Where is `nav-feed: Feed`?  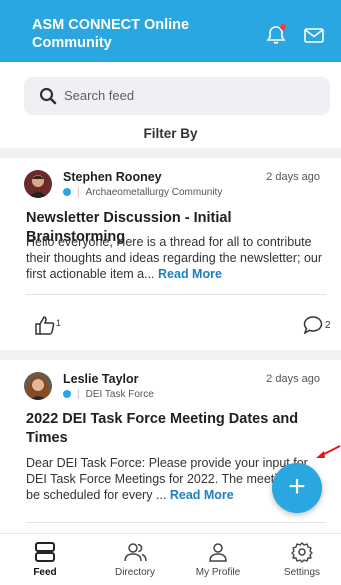
nav-feed: Feed is located at coordinates (45, 559).